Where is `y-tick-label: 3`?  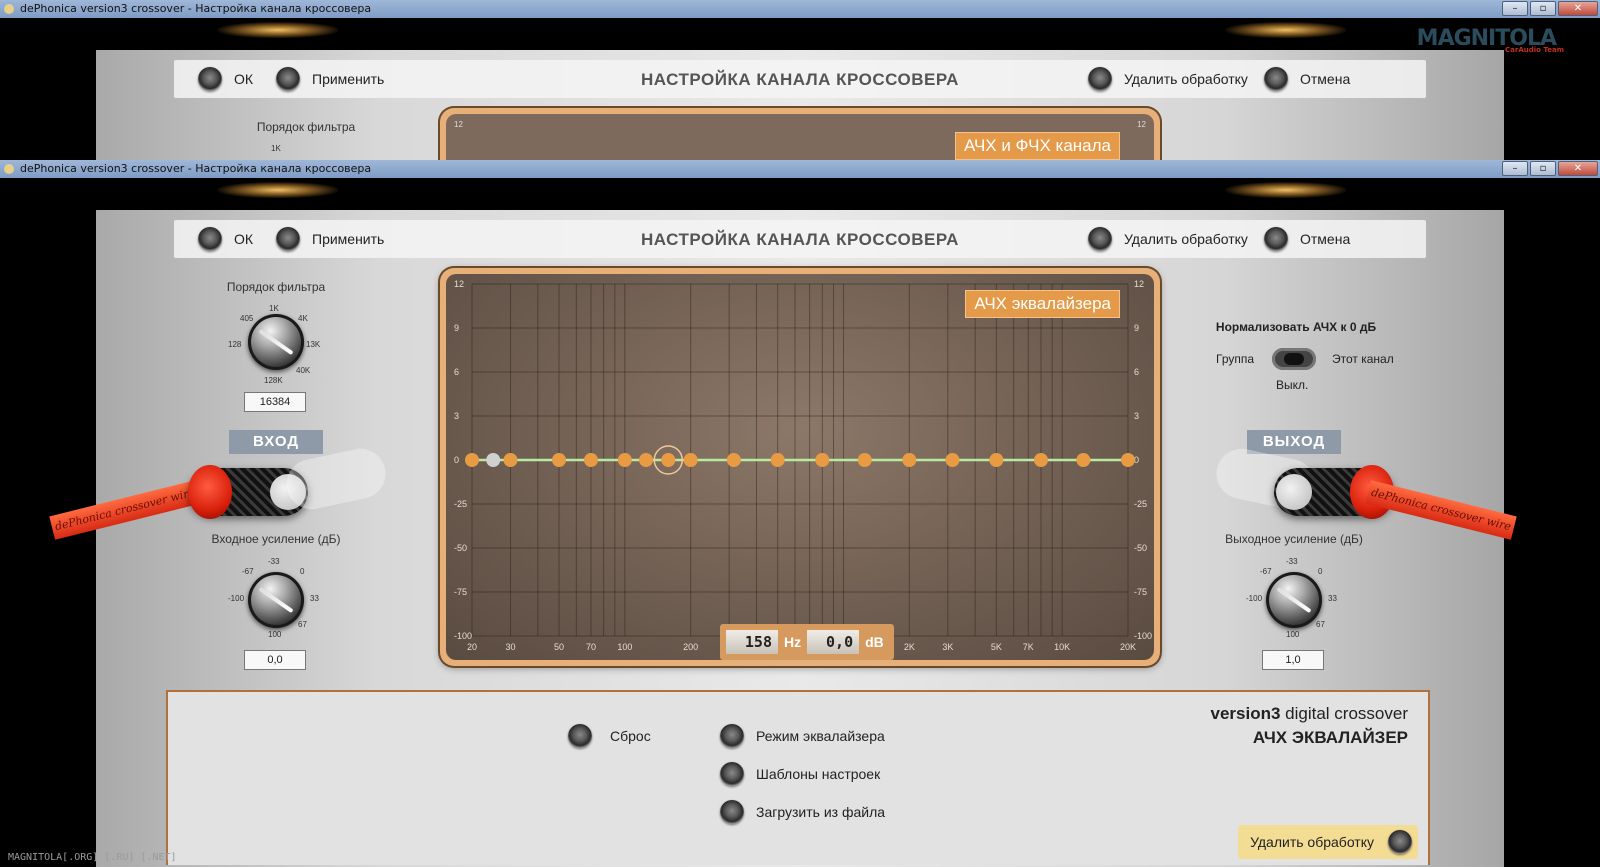 y-tick-label: 3 is located at coordinates (1136, 416).